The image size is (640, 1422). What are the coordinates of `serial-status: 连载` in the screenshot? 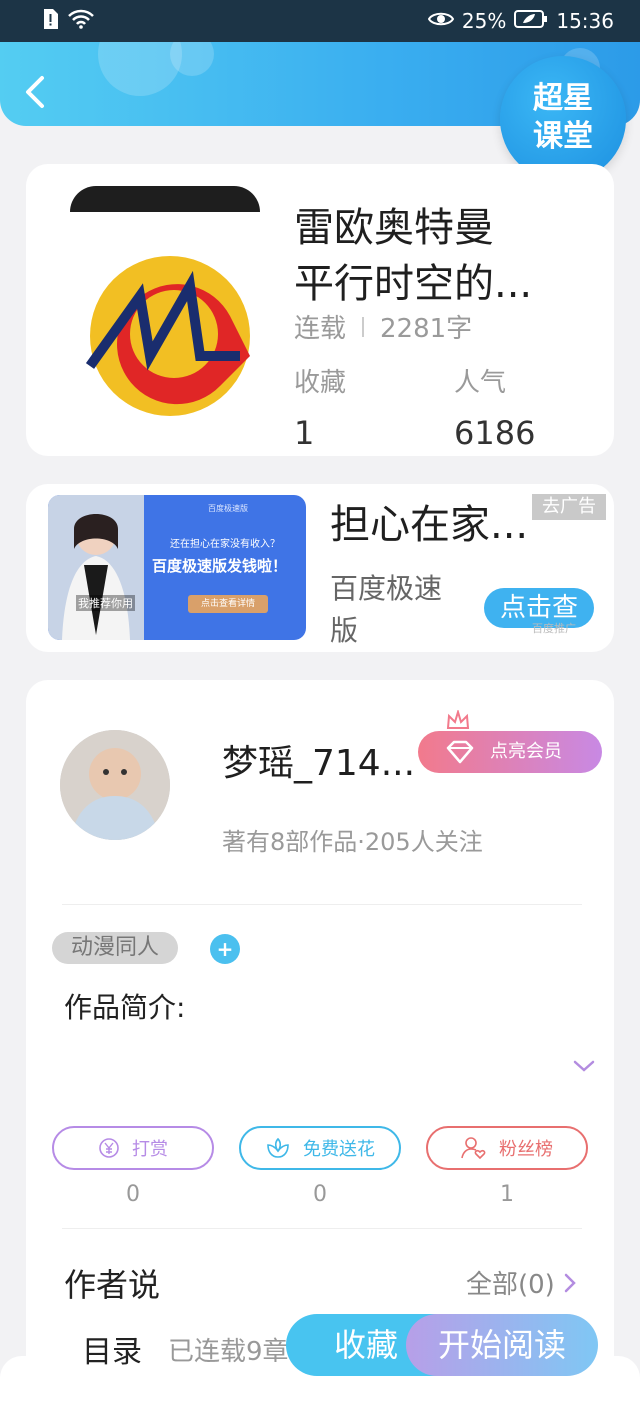 It's located at (320, 329).